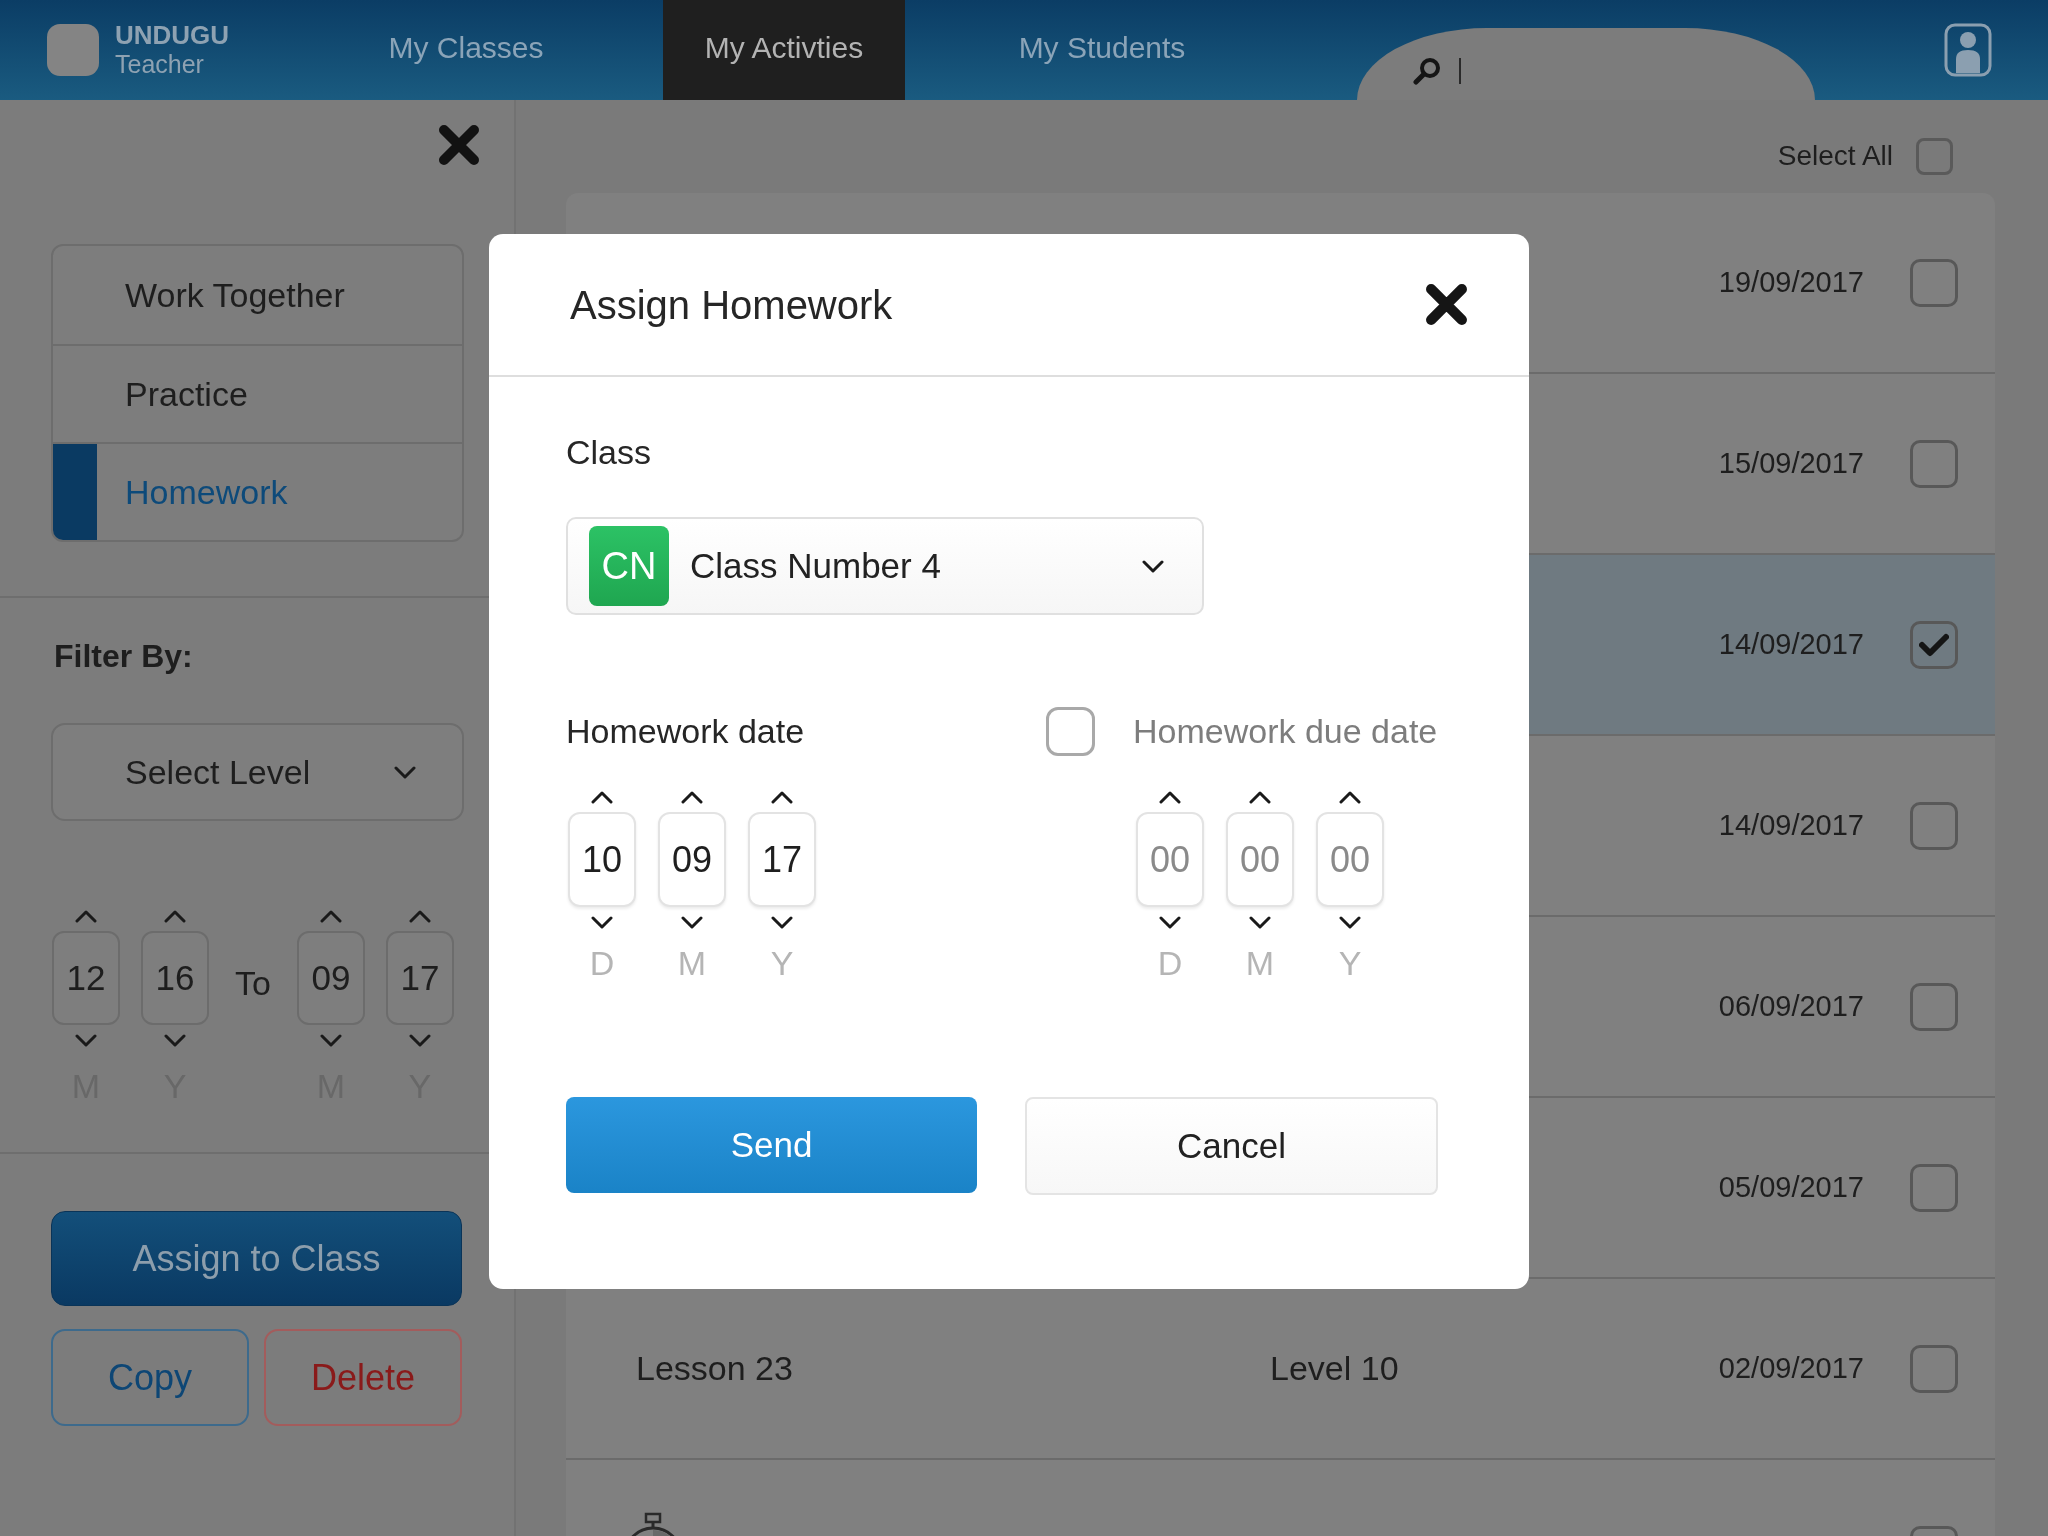 The width and height of the screenshot is (2048, 1536). I want to click on checkmark-icon, so click(1934, 644).